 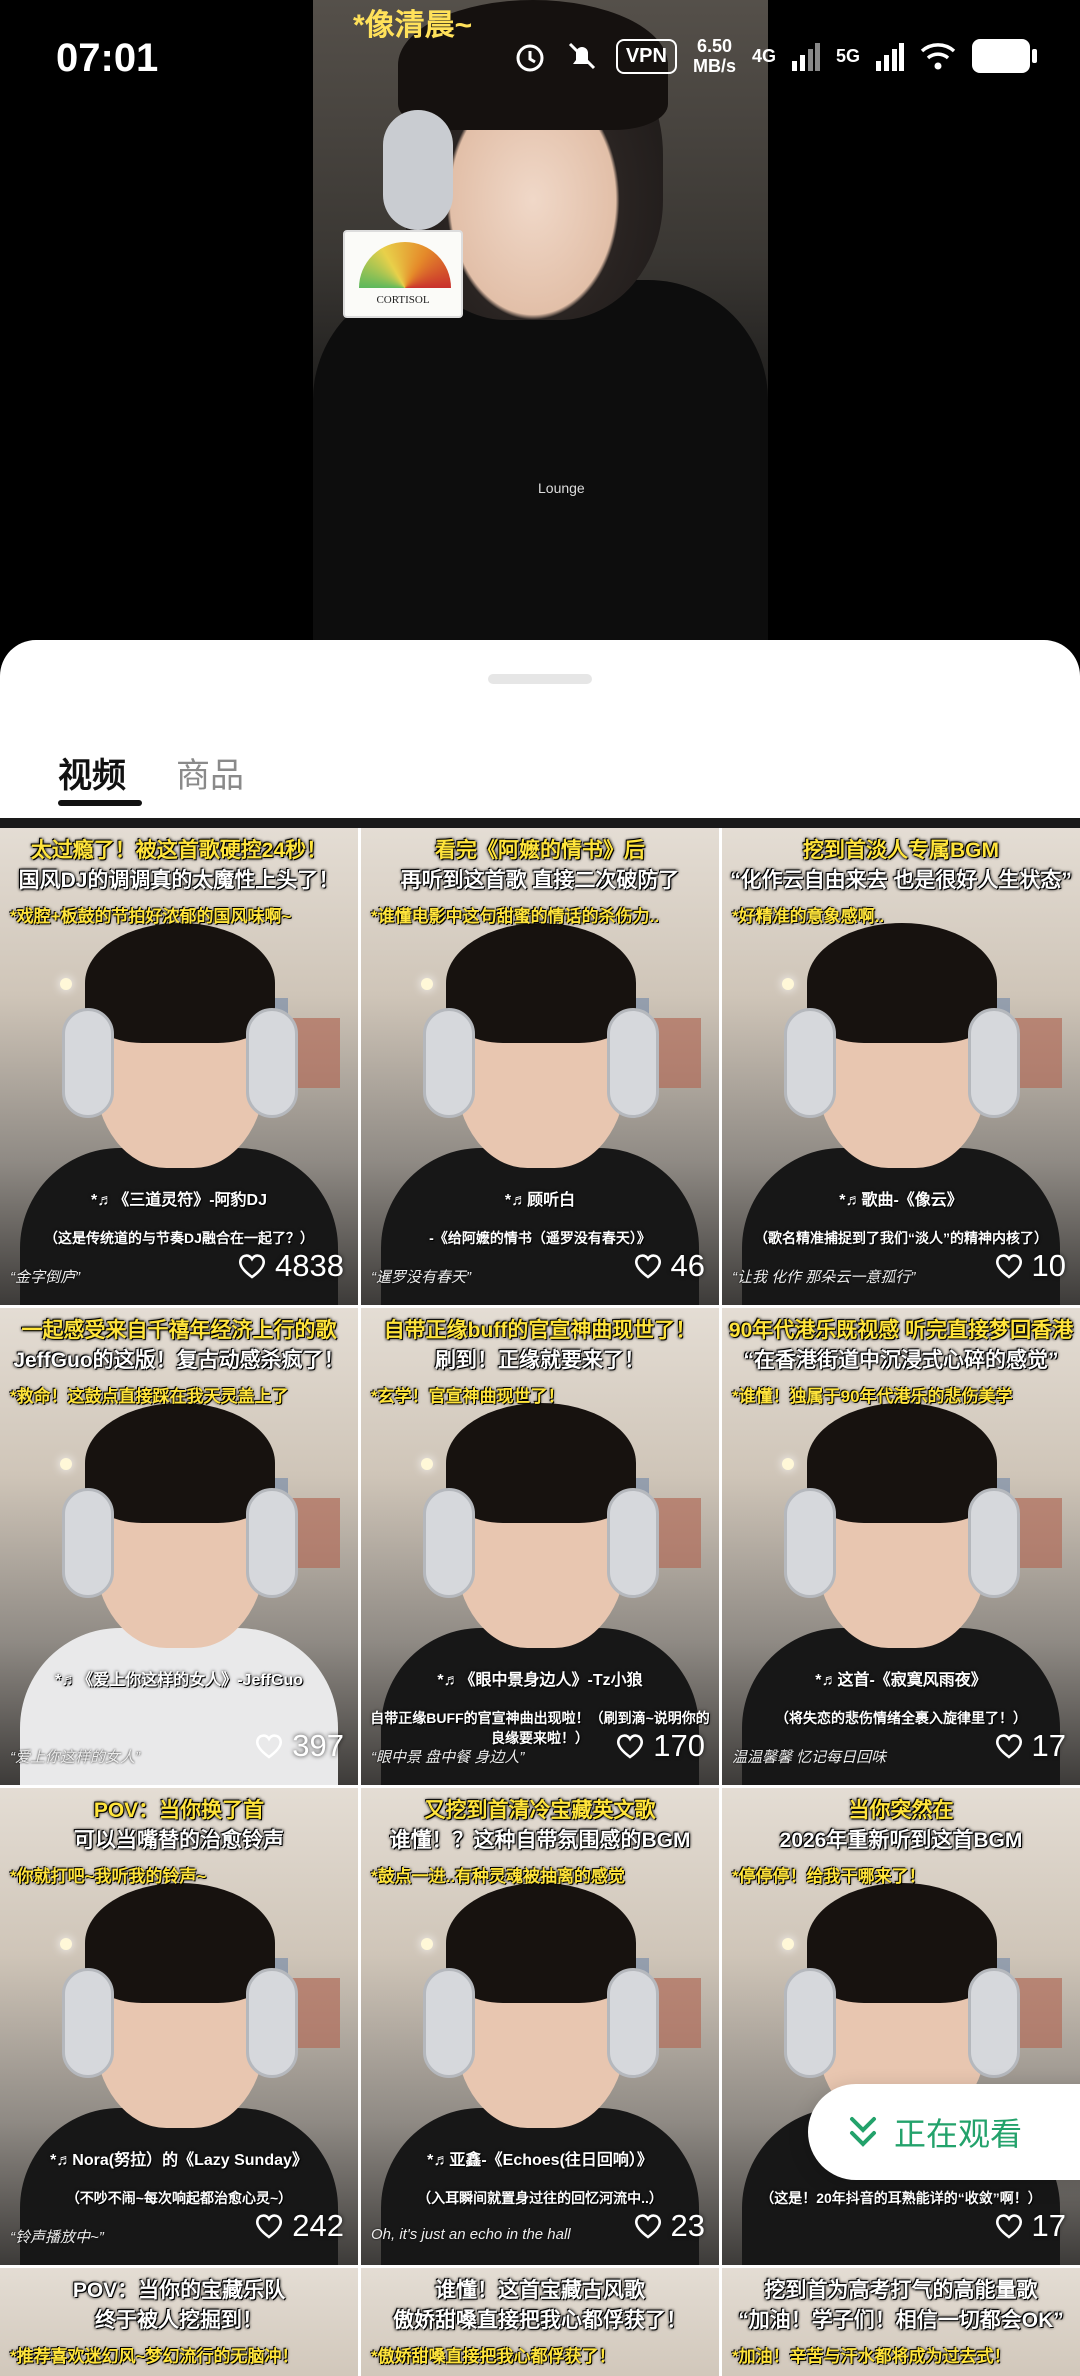 I want to click on headline-line-1: 挖到首为高考打气的高能量歌, so click(x=901, y=2290).